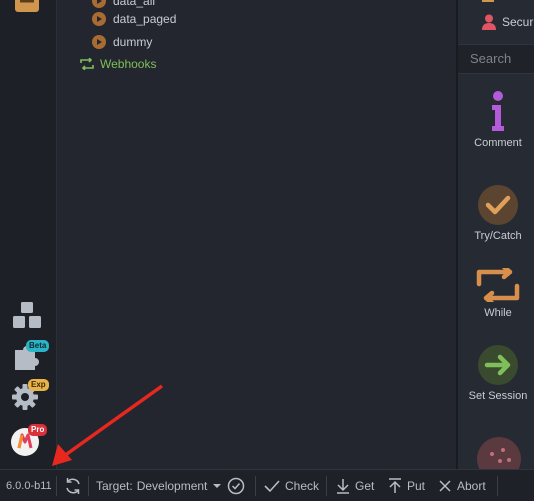  Describe the element at coordinates (272, 485) in the screenshot. I see `check-icon` at that location.